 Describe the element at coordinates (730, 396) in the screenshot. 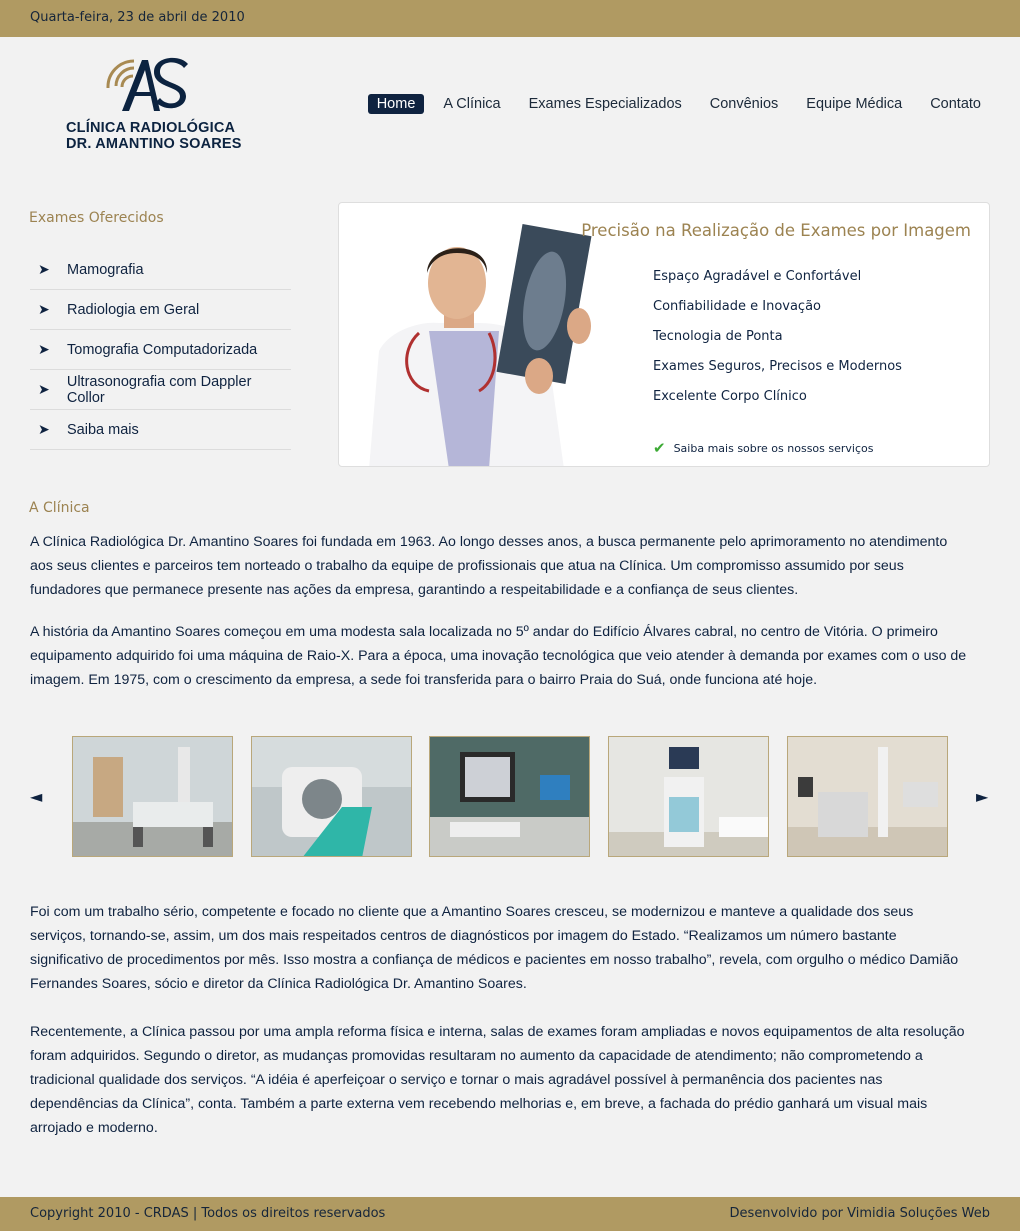

I see `feature-item: Excelente Corpo Clínico` at that location.